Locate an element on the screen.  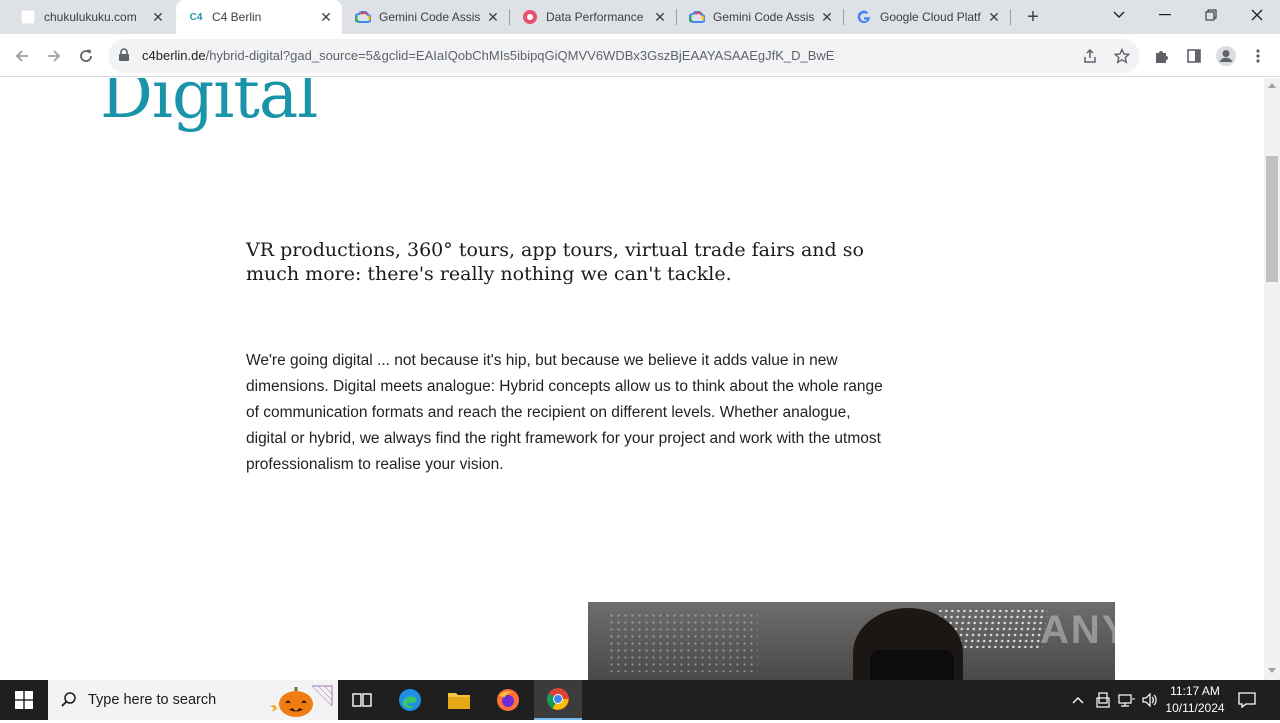
google-g-icon is located at coordinates (864, 17).